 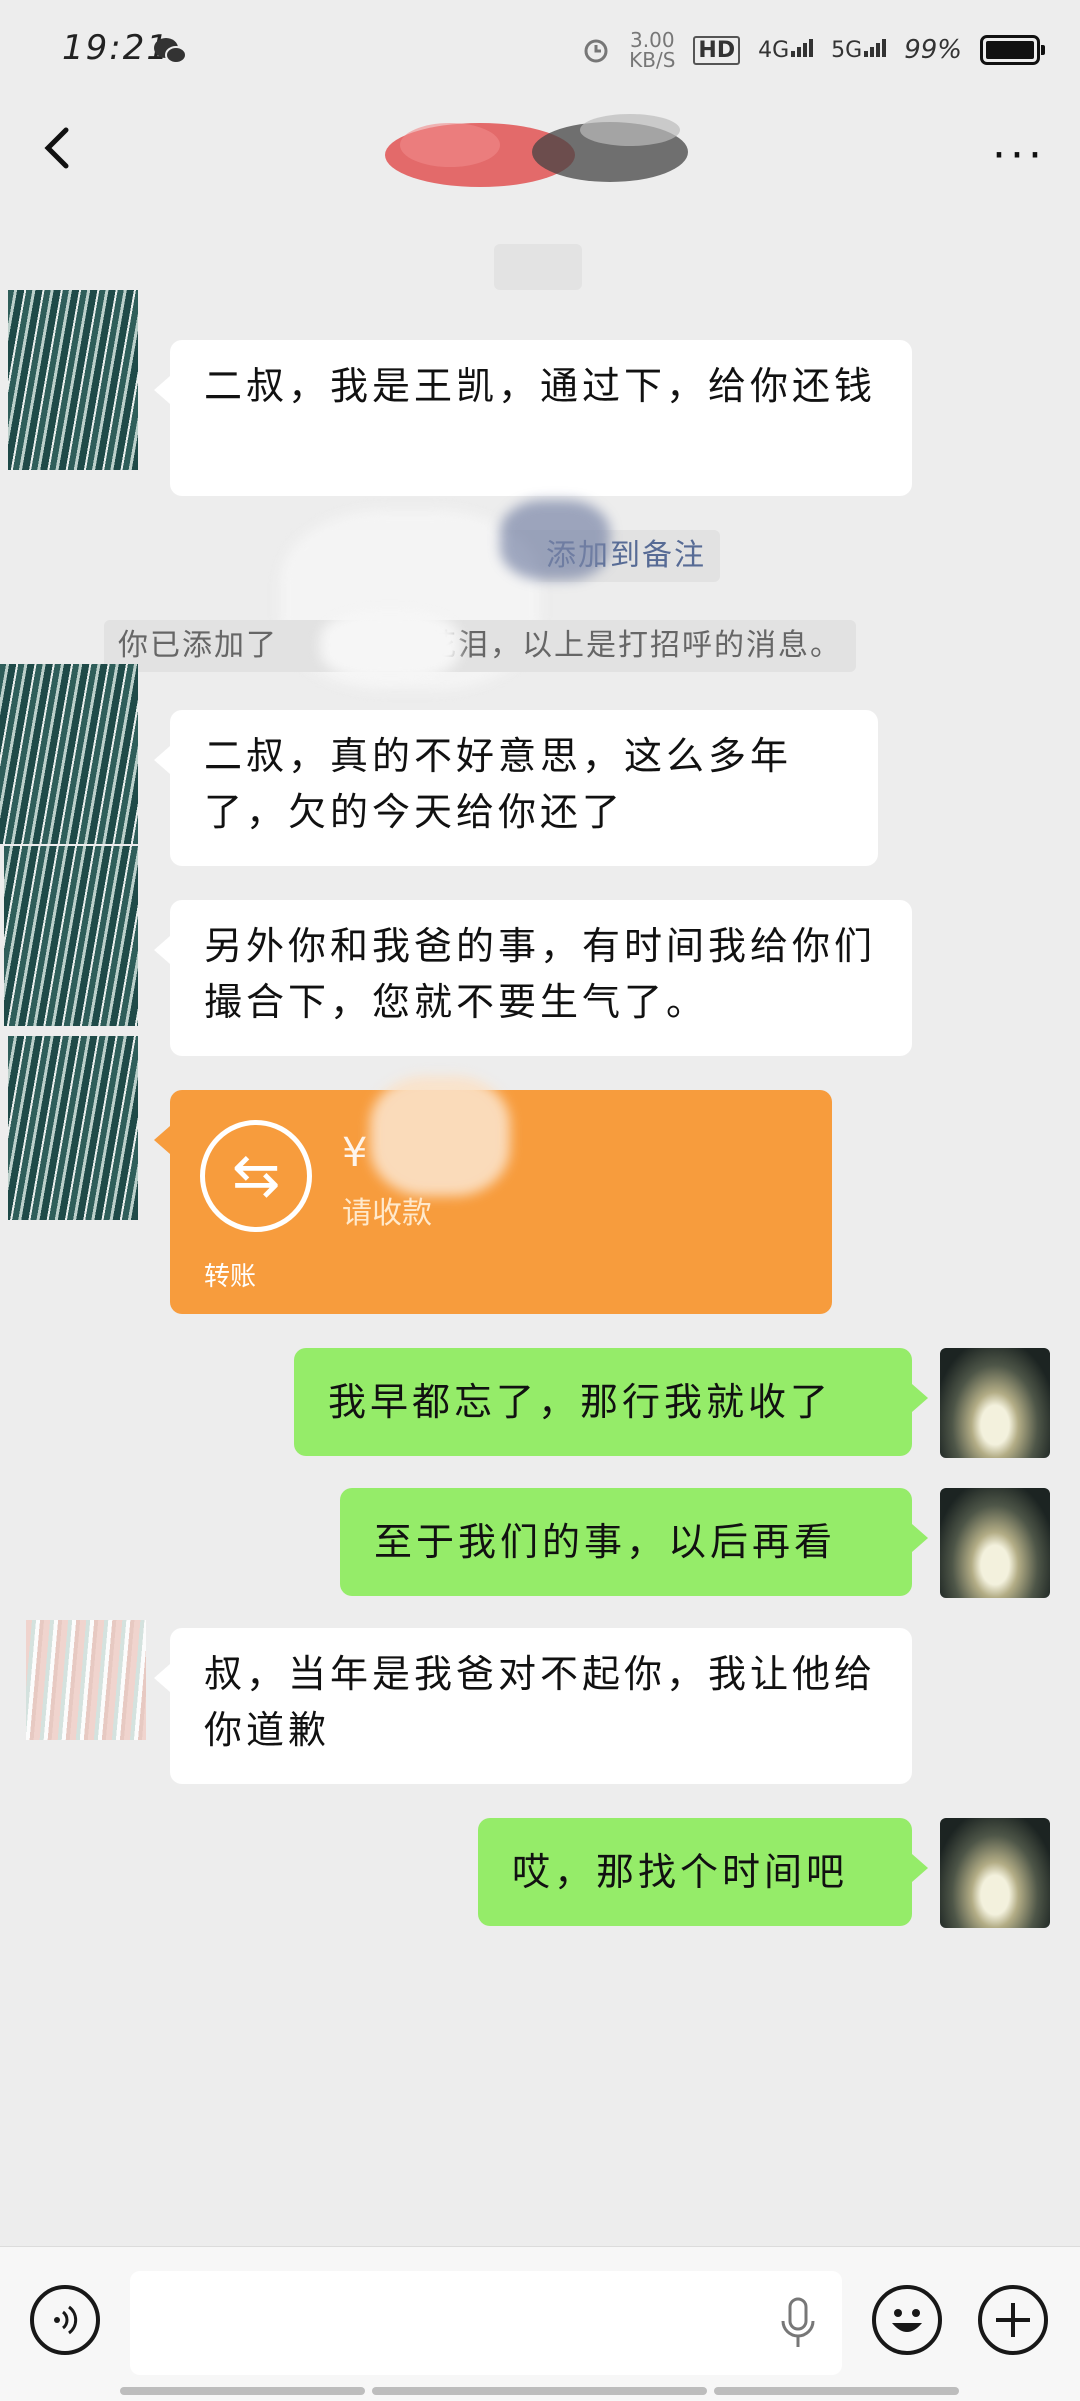 What do you see at coordinates (652, 50) in the screenshot?
I see `net-speed: 3.00 KB/S` at bounding box center [652, 50].